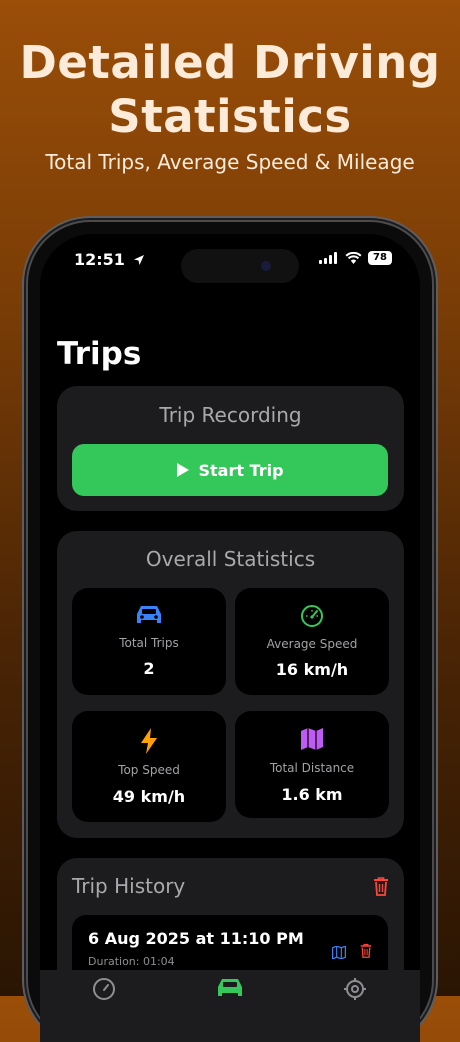 Image resolution: width=460 pixels, height=1042 pixels. Describe the element at coordinates (230, 162) in the screenshot. I see `promo-subline: Total Trips, Average Speed & Mileage` at that location.